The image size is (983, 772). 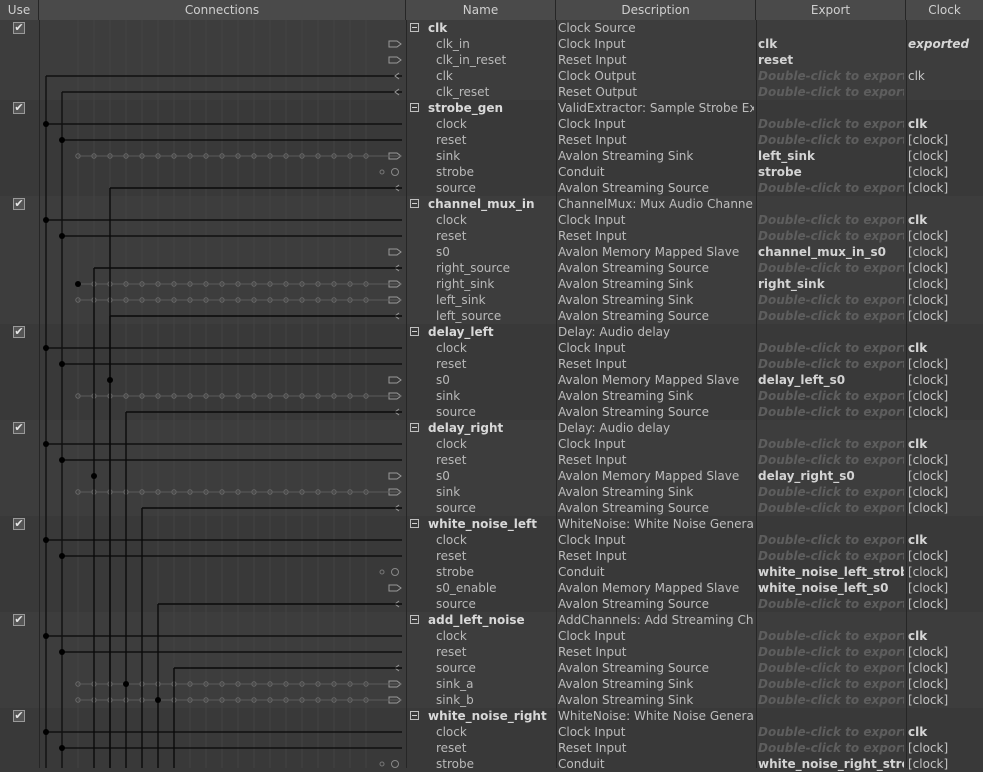 What do you see at coordinates (491, 204) in the screenshot?
I see `module-name: channel_mux_in` at bounding box center [491, 204].